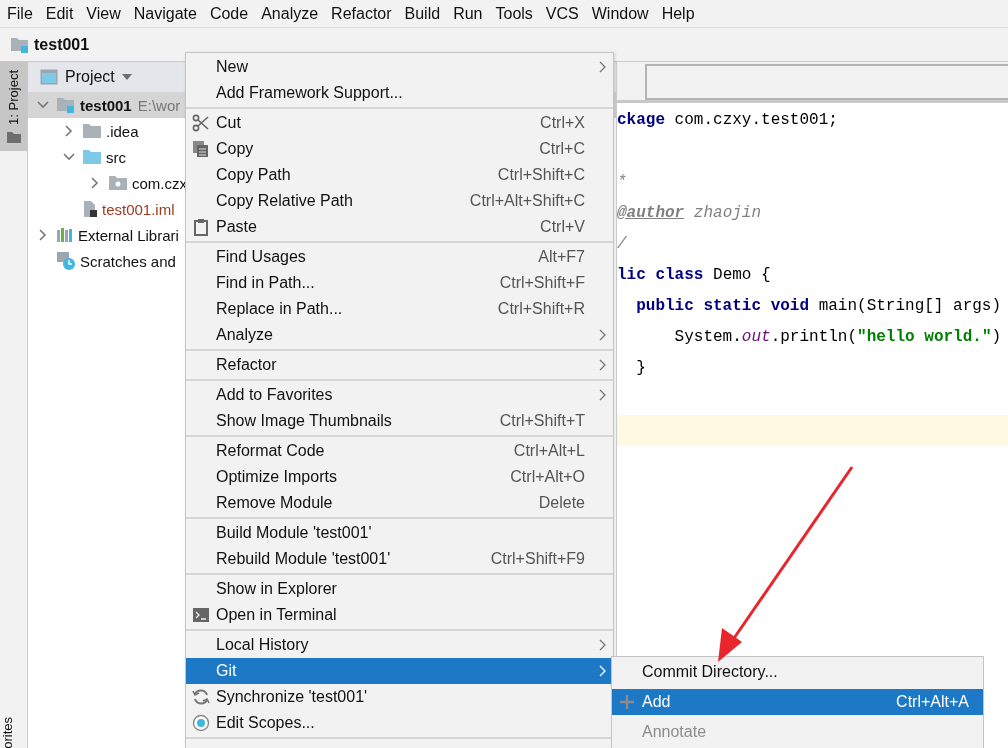 The image size is (1008, 748). Describe the element at coordinates (756, 337) in the screenshot. I see `code-token: out` at that location.